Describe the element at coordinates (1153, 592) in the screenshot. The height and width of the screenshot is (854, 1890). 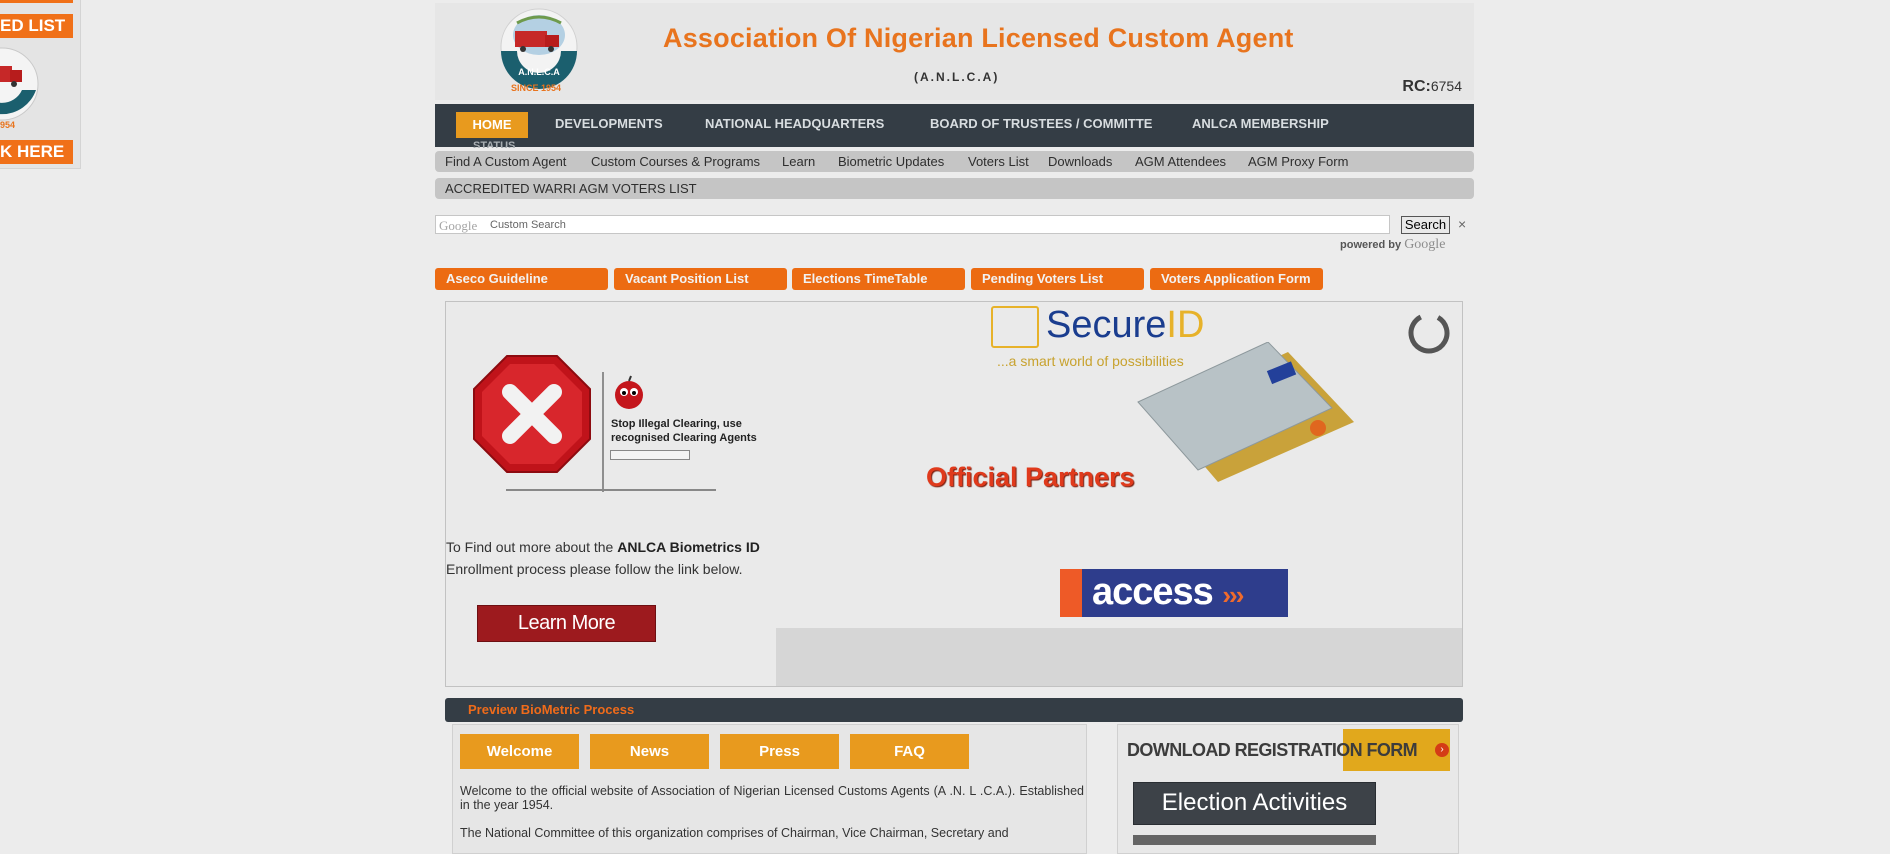
I see `access-text: access` at that location.